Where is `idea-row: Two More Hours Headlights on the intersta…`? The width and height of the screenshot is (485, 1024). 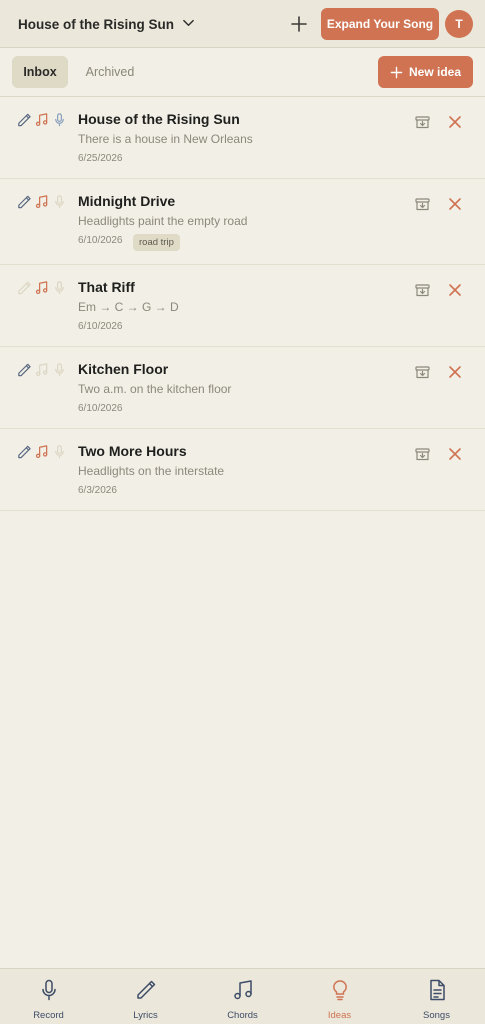
idea-row: Two More Hours Headlights on the intersta… is located at coordinates (242, 470).